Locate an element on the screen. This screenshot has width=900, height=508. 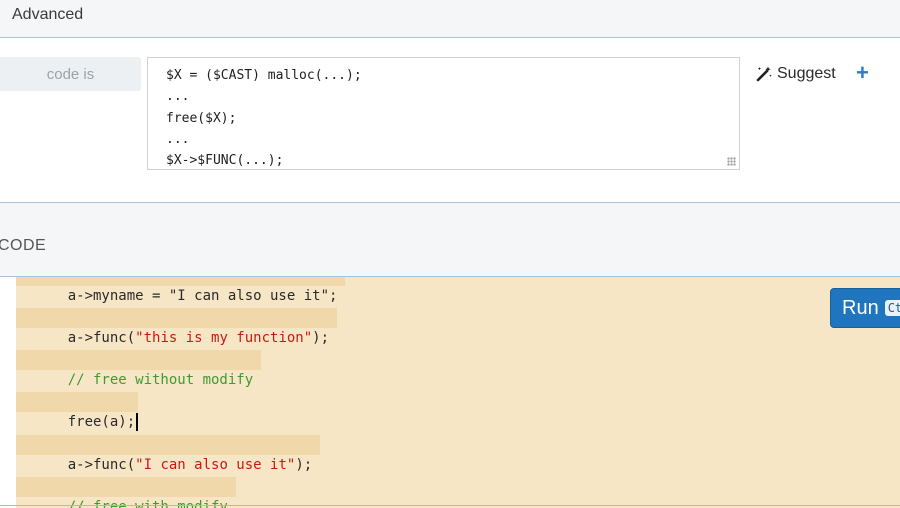
rule-type-label: code is is located at coordinates (70, 74).